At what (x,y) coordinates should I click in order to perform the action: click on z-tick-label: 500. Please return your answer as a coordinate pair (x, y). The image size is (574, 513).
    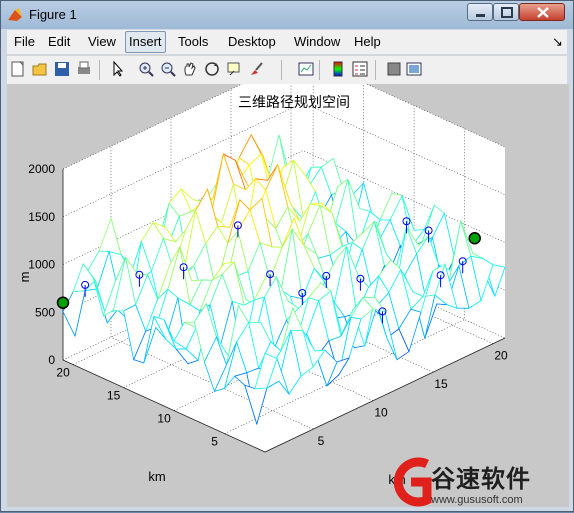
    Looking at the image, I should click on (45, 312).